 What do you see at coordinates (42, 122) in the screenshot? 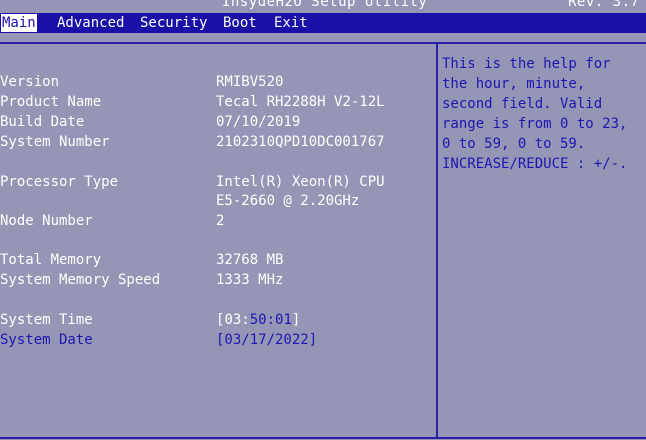
I see `build-date-label: Build Date` at bounding box center [42, 122].